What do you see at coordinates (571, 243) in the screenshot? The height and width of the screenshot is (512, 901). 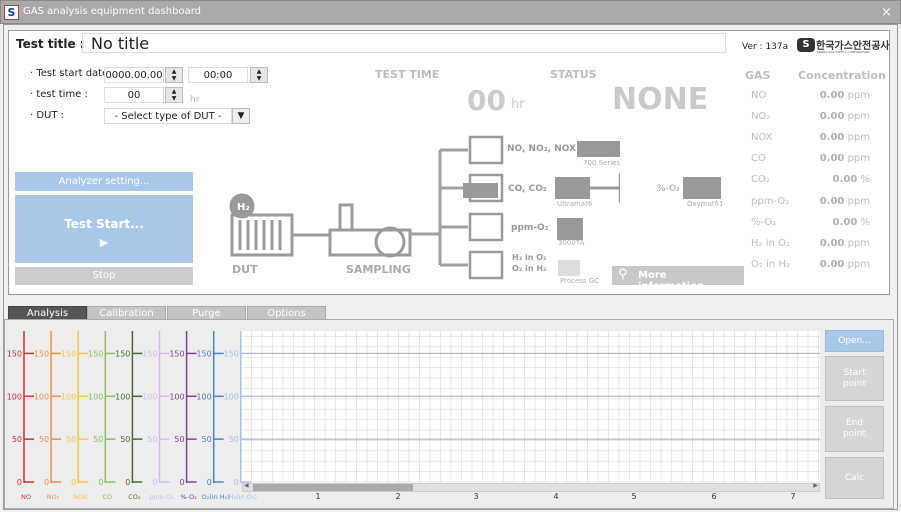 I see `branch-3-device: 3000TA` at bounding box center [571, 243].